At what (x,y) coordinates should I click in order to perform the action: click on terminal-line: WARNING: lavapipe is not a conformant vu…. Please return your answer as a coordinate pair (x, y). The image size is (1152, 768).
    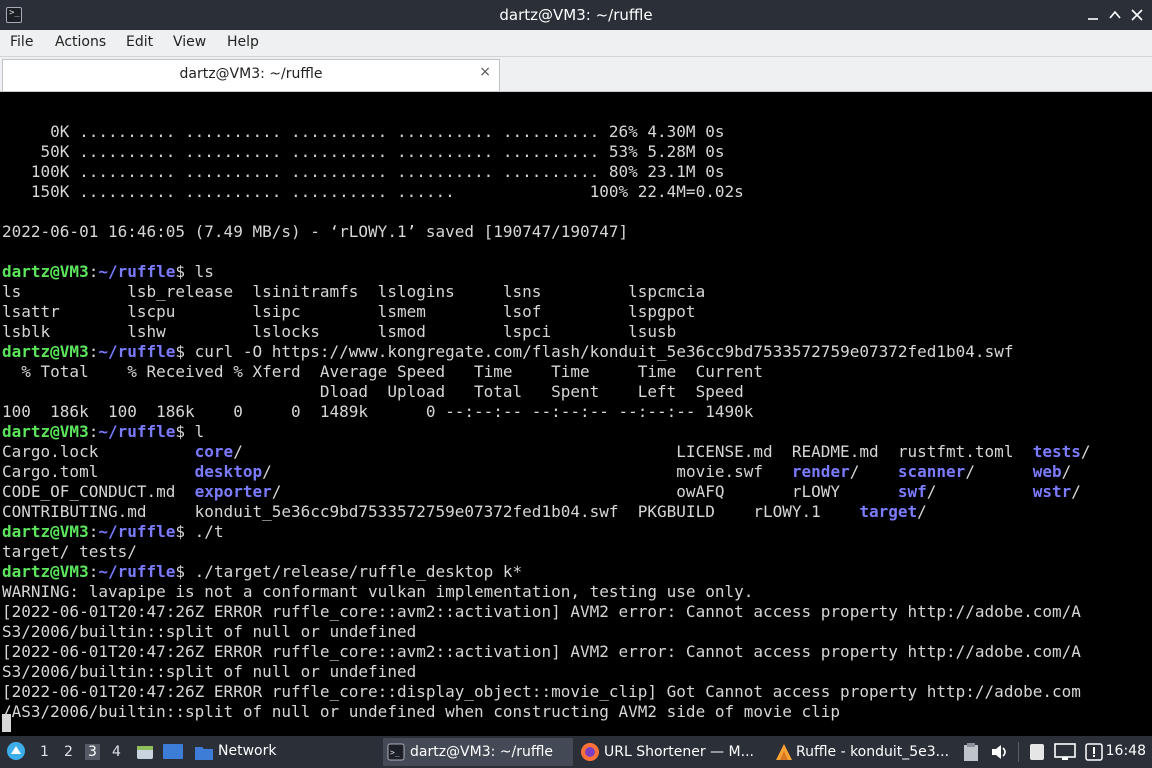
    Looking at the image, I should click on (377, 592).